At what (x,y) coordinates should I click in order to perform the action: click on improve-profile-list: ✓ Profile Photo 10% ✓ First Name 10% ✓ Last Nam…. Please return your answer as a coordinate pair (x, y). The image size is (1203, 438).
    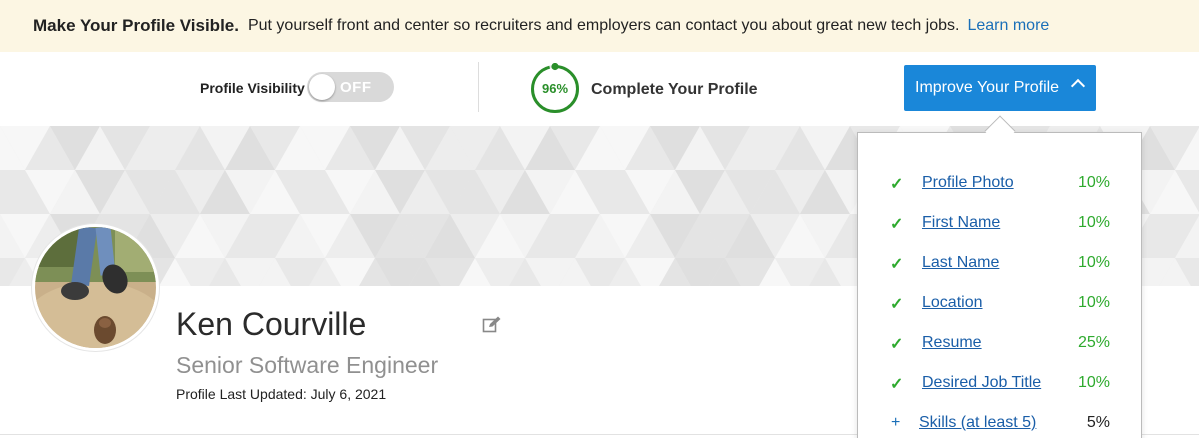
    Looking at the image, I should click on (1000, 304).